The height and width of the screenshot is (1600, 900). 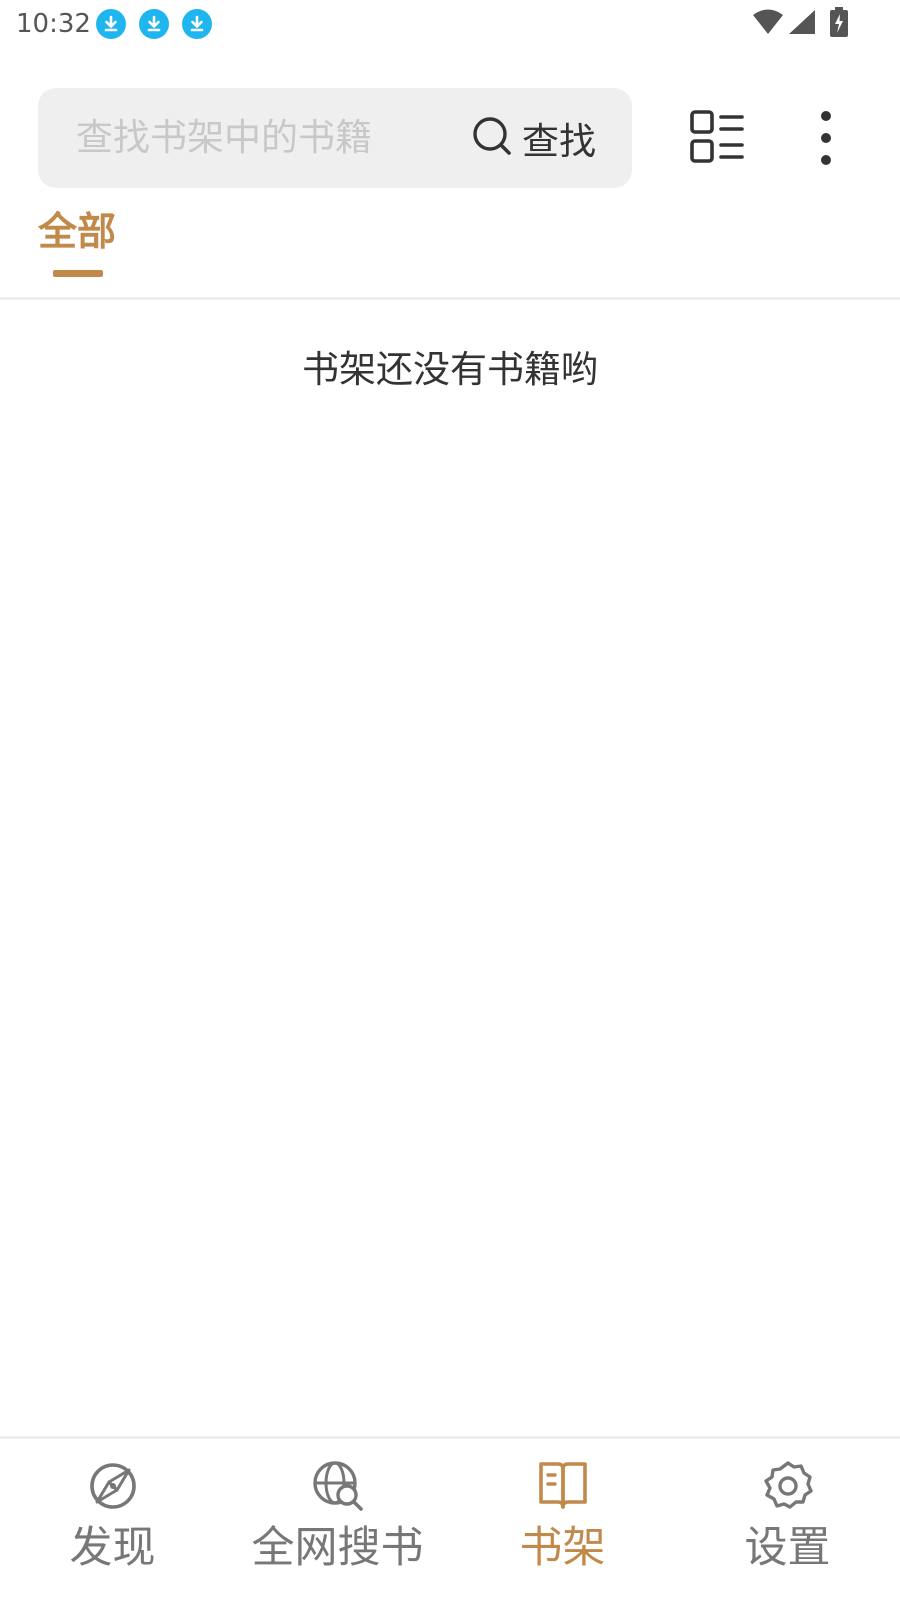 I want to click on nav-item-label: 发现, so click(x=112, y=1548).